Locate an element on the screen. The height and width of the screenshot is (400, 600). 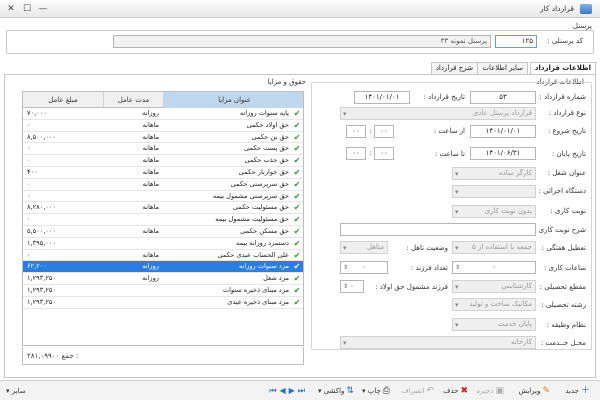
table-row: ✔ مزد مبنای ذخیره سنوات ۱,۲۹۳,۲۵۰ is located at coordinates (163, 291).